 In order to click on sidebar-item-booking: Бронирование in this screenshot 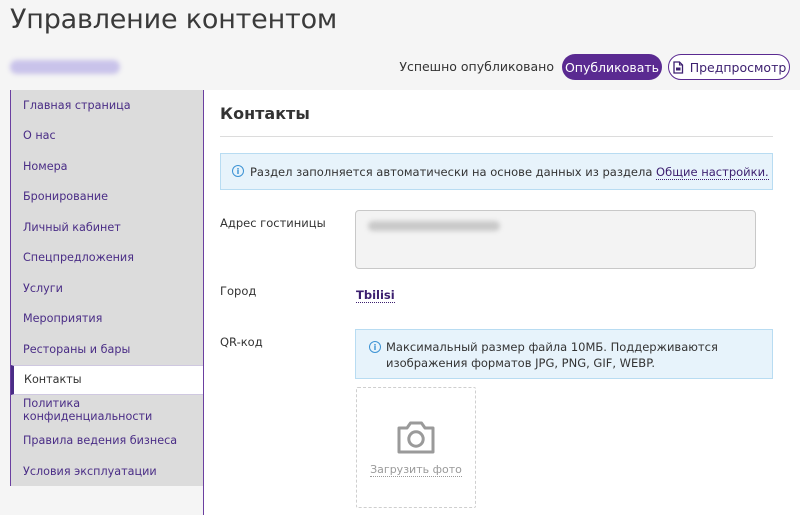, I will do `click(107, 197)`.